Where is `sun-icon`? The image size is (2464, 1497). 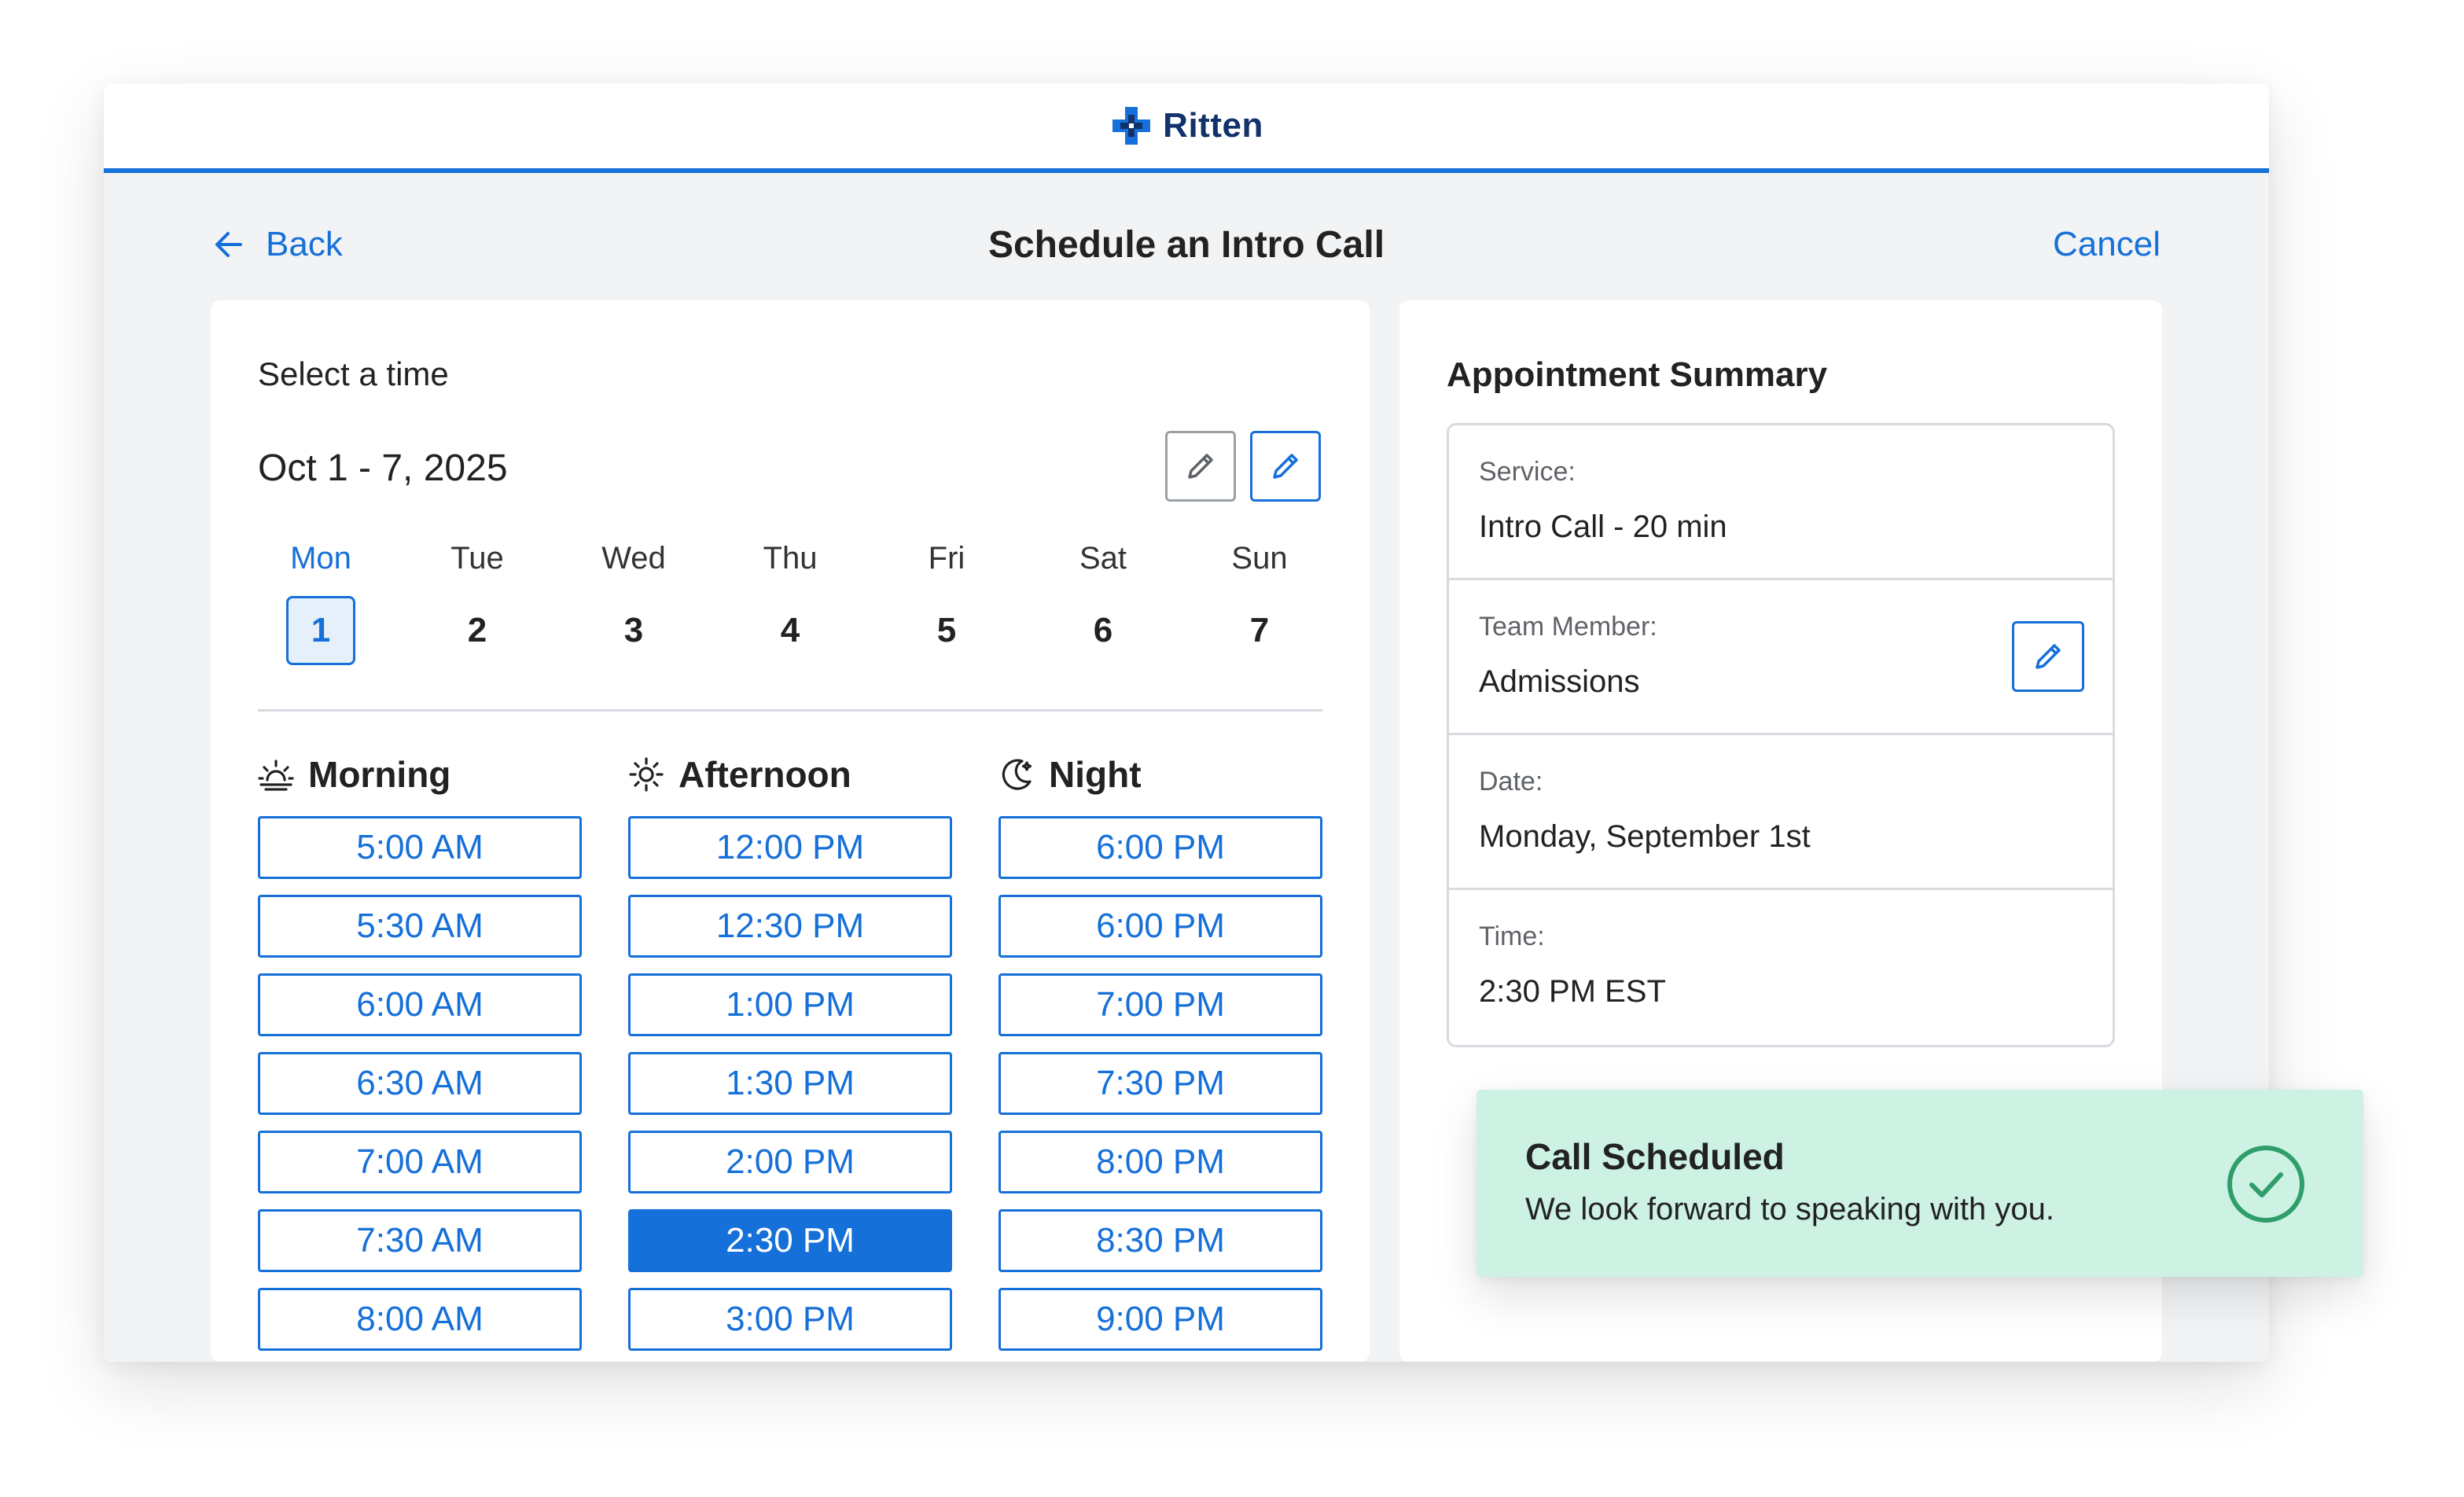 sun-icon is located at coordinates (646, 774).